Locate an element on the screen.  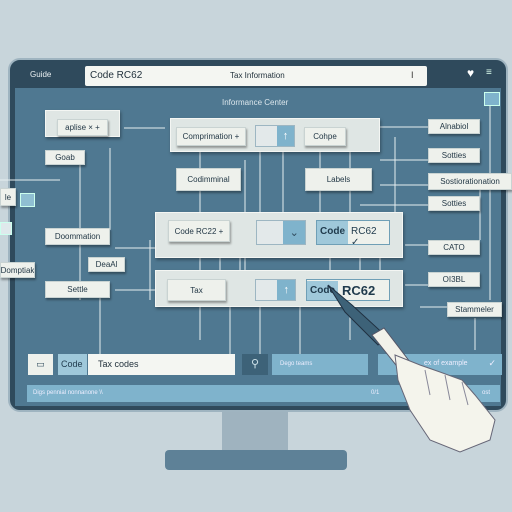
hand-pointer-icon is located at coordinates (411, 368).